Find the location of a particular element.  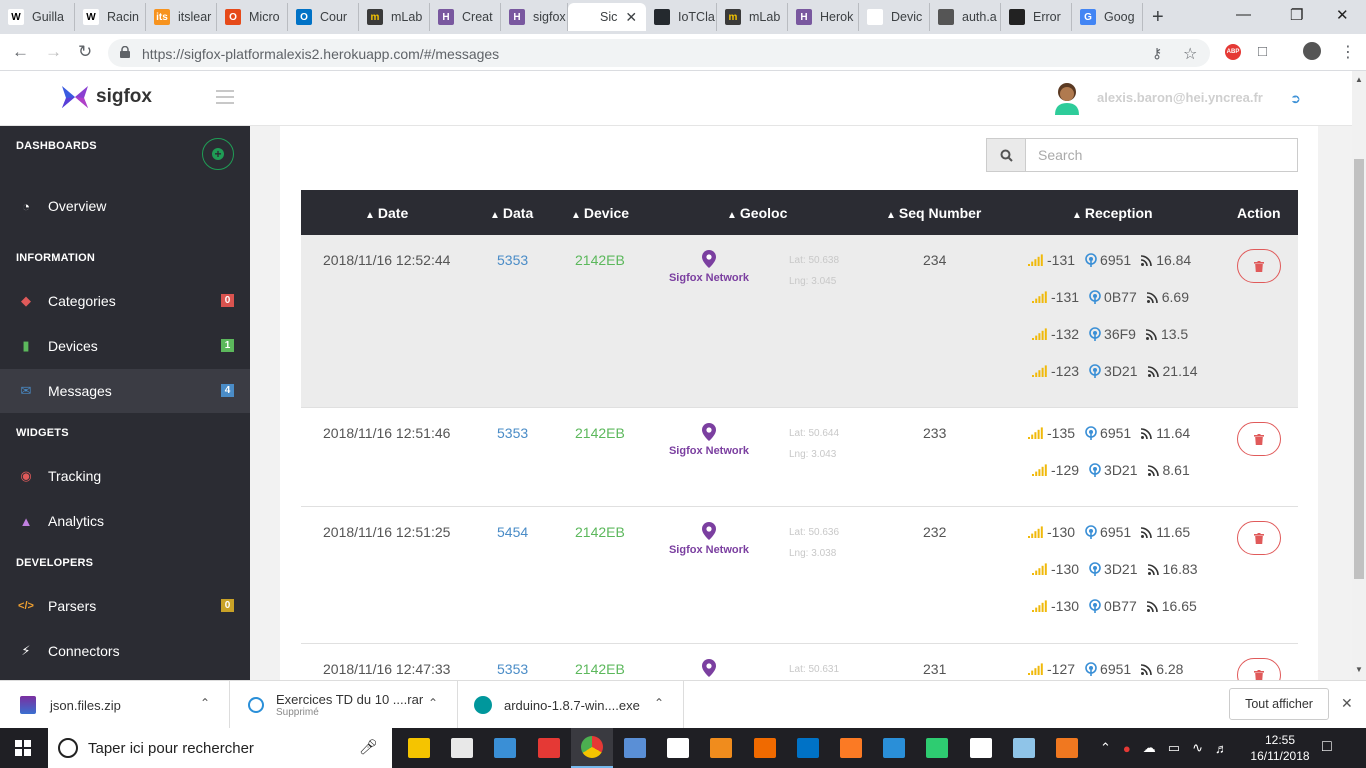

browser-tab: IoTCla is located at coordinates (681, 17).